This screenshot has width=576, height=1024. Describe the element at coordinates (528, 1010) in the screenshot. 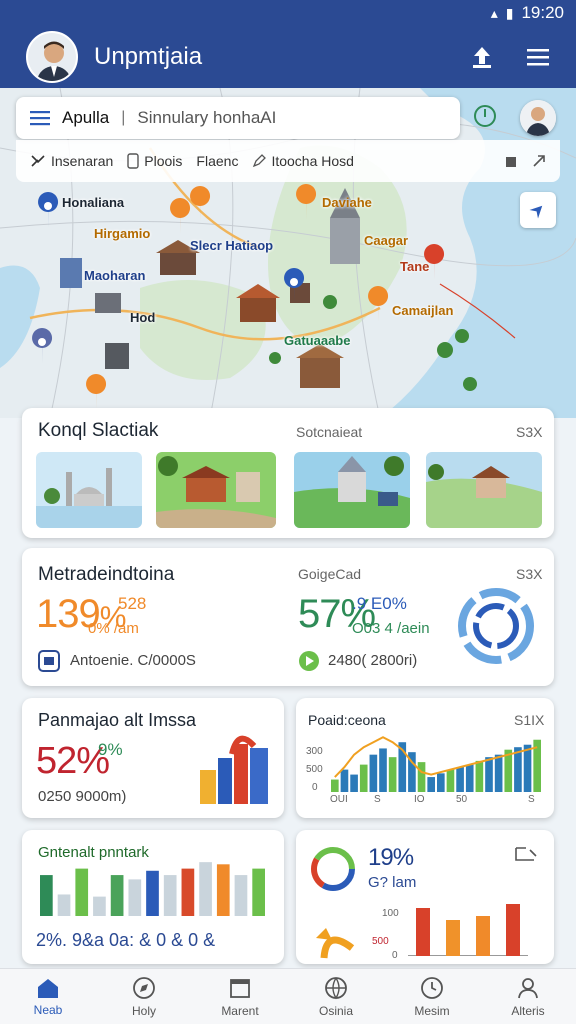

I see `nav-label: Alteris` at that location.